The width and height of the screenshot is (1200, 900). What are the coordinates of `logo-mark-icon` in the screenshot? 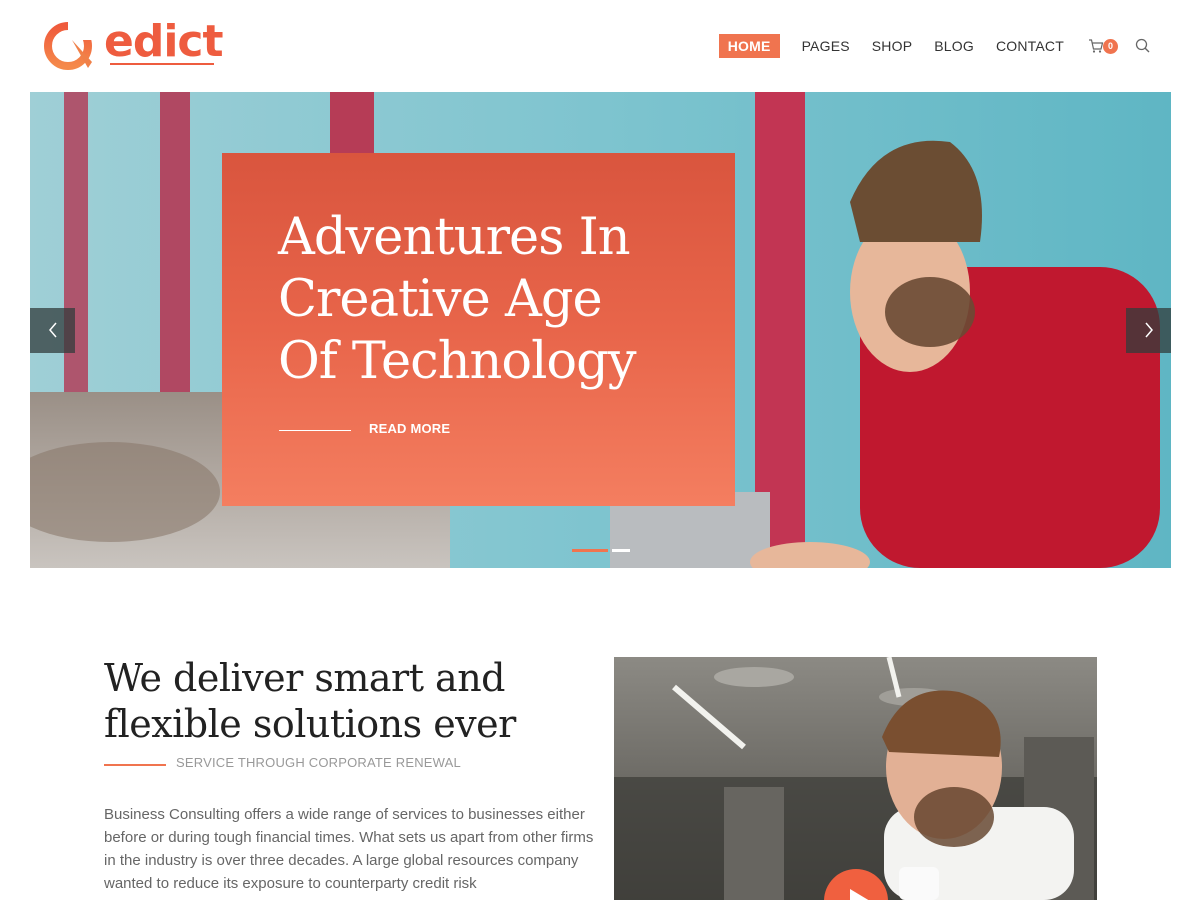 It's located at (69, 46).